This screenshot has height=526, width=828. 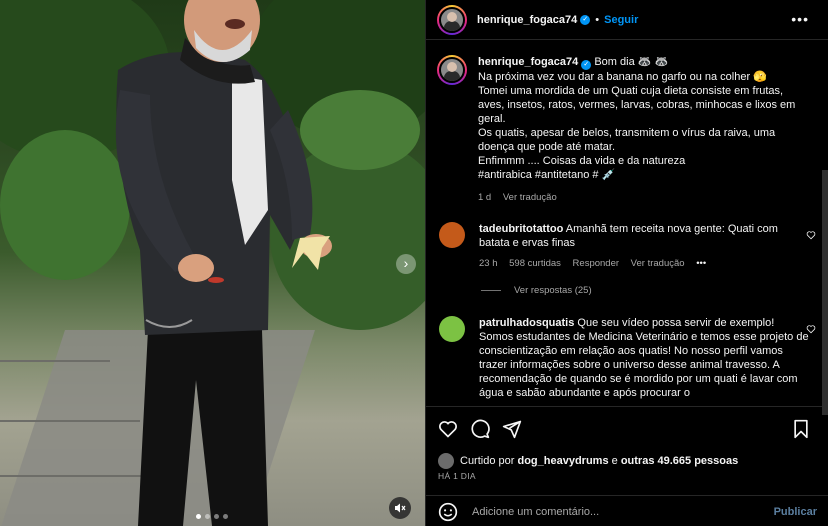 What do you see at coordinates (795, 512) in the screenshot?
I see `publish-button: Publicar` at bounding box center [795, 512].